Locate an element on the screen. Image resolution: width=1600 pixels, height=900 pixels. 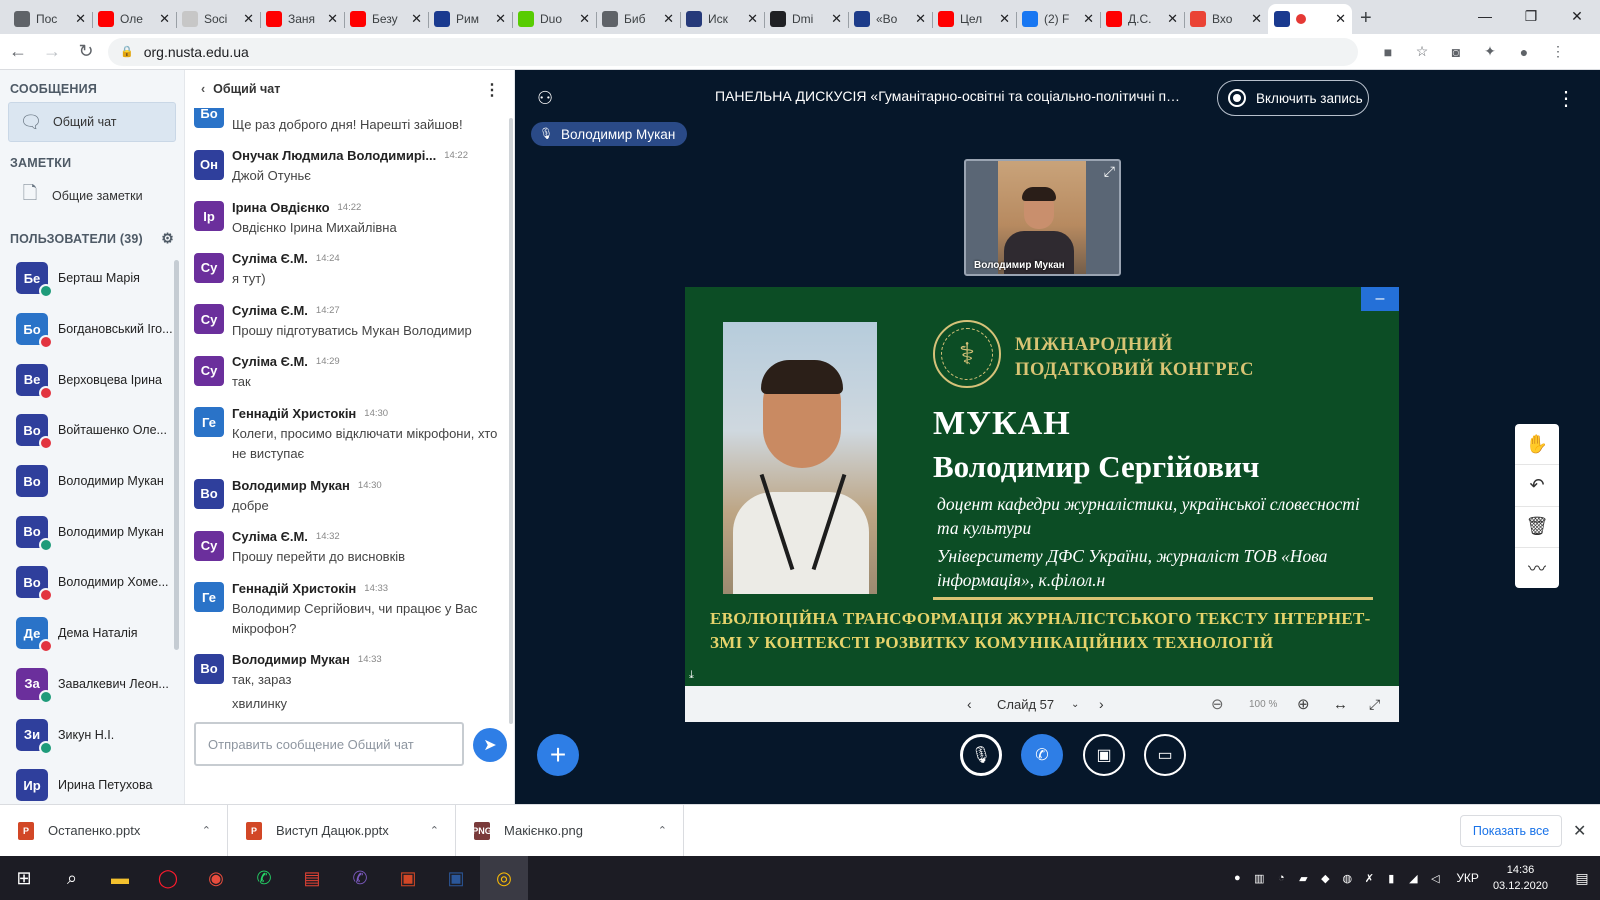
download-icon: ⤓ is located at coordinates (691, 675).